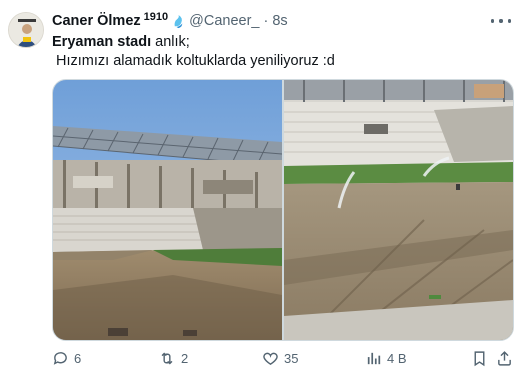 The height and width of the screenshot is (367, 523). Describe the element at coordinates (291, 358) in the screenshot. I see `like-count: 35` at that location.